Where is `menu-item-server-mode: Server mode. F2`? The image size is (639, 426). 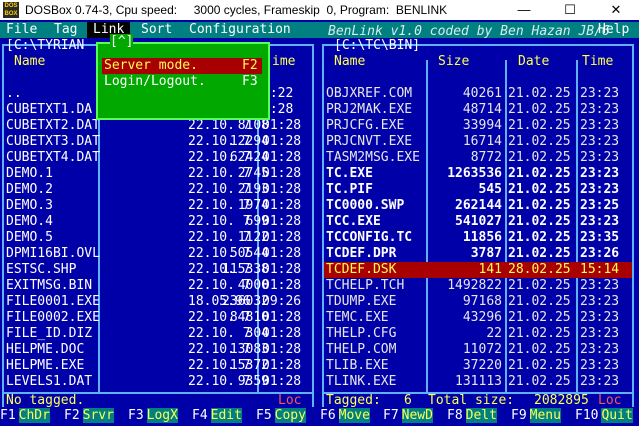 menu-item-server-mode: Server mode. F2 is located at coordinates (182, 66).